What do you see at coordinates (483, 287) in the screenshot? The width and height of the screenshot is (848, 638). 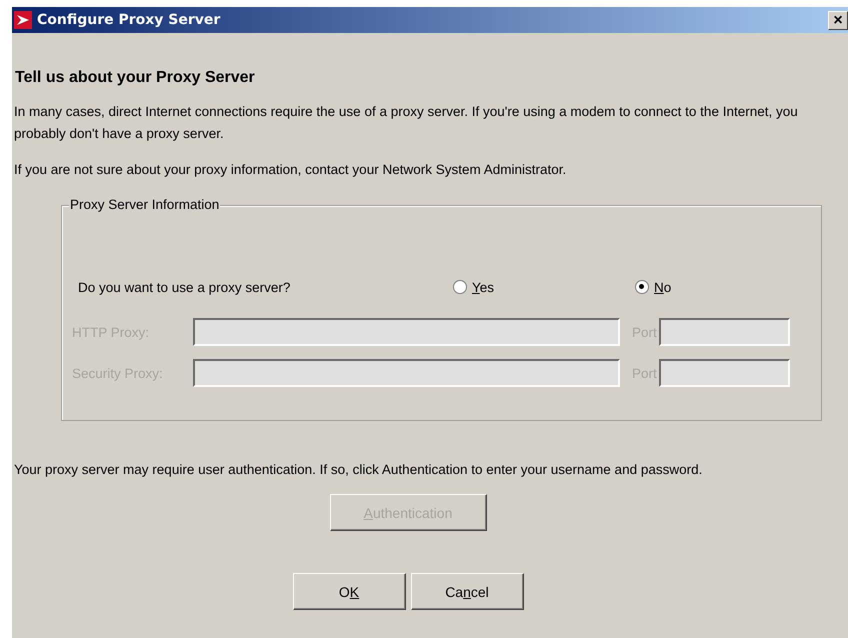 I see `option-label: Yes` at bounding box center [483, 287].